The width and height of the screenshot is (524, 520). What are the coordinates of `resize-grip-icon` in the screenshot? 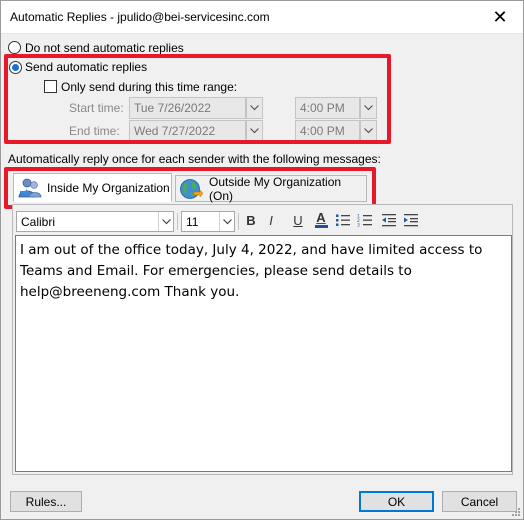 It's located at (516, 512).